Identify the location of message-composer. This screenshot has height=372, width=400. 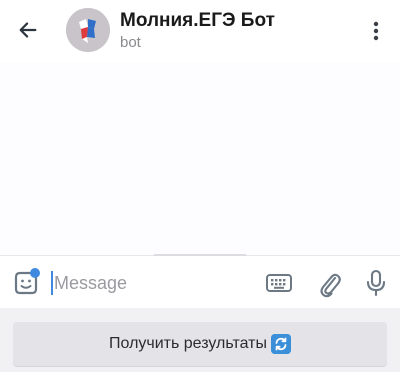
(200, 282).